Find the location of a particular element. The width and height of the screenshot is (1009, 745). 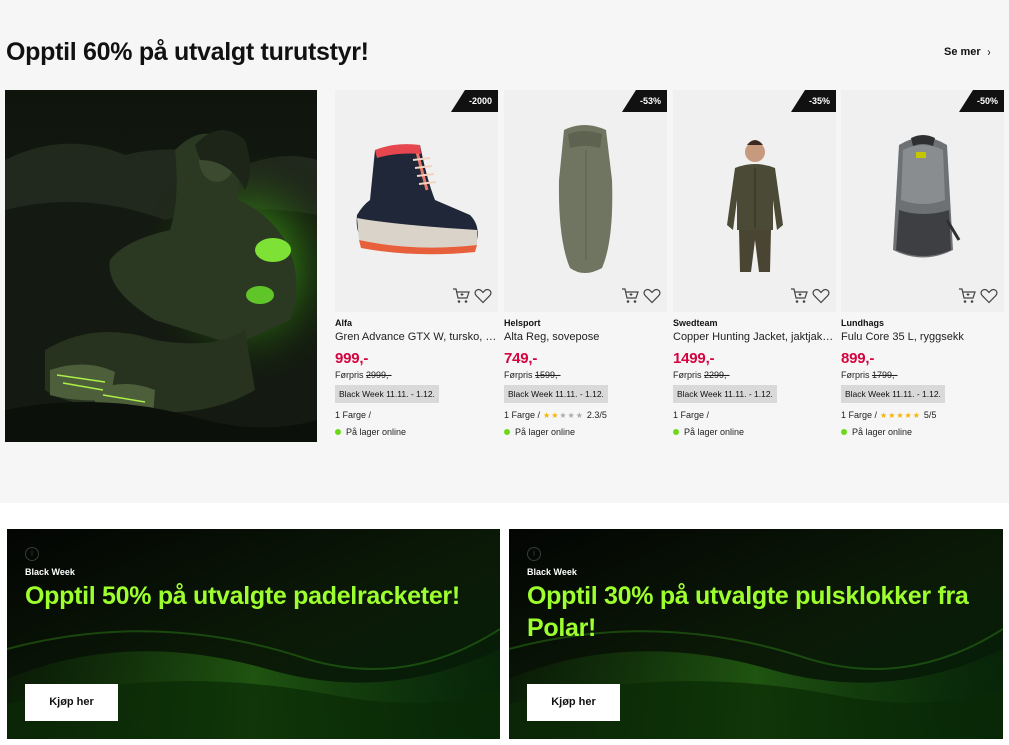

hunting-jacket-image is located at coordinates (755, 206).